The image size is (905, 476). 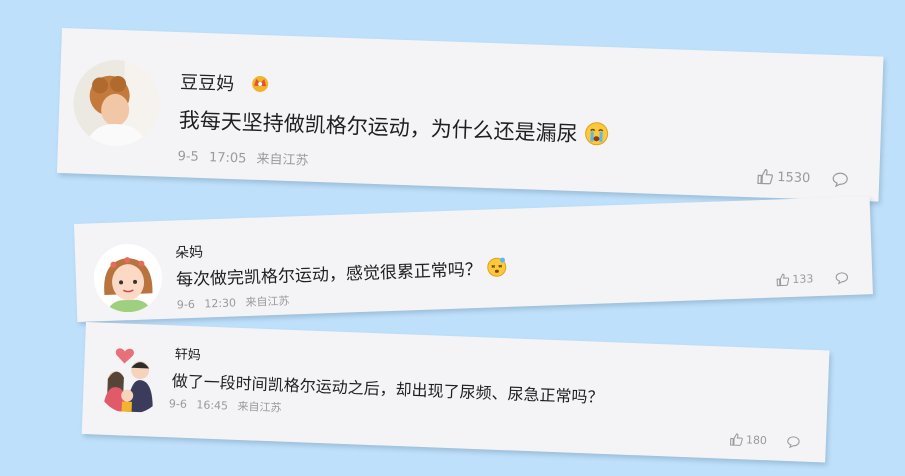 I want to click on comment-date: 9-5, so click(x=188, y=157).